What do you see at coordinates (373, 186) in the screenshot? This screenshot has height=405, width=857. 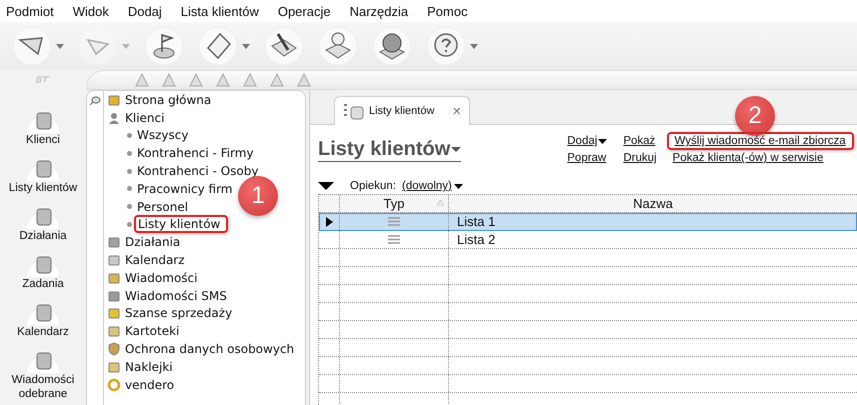 I see `filter-label: Opiekun:` at bounding box center [373, 186].